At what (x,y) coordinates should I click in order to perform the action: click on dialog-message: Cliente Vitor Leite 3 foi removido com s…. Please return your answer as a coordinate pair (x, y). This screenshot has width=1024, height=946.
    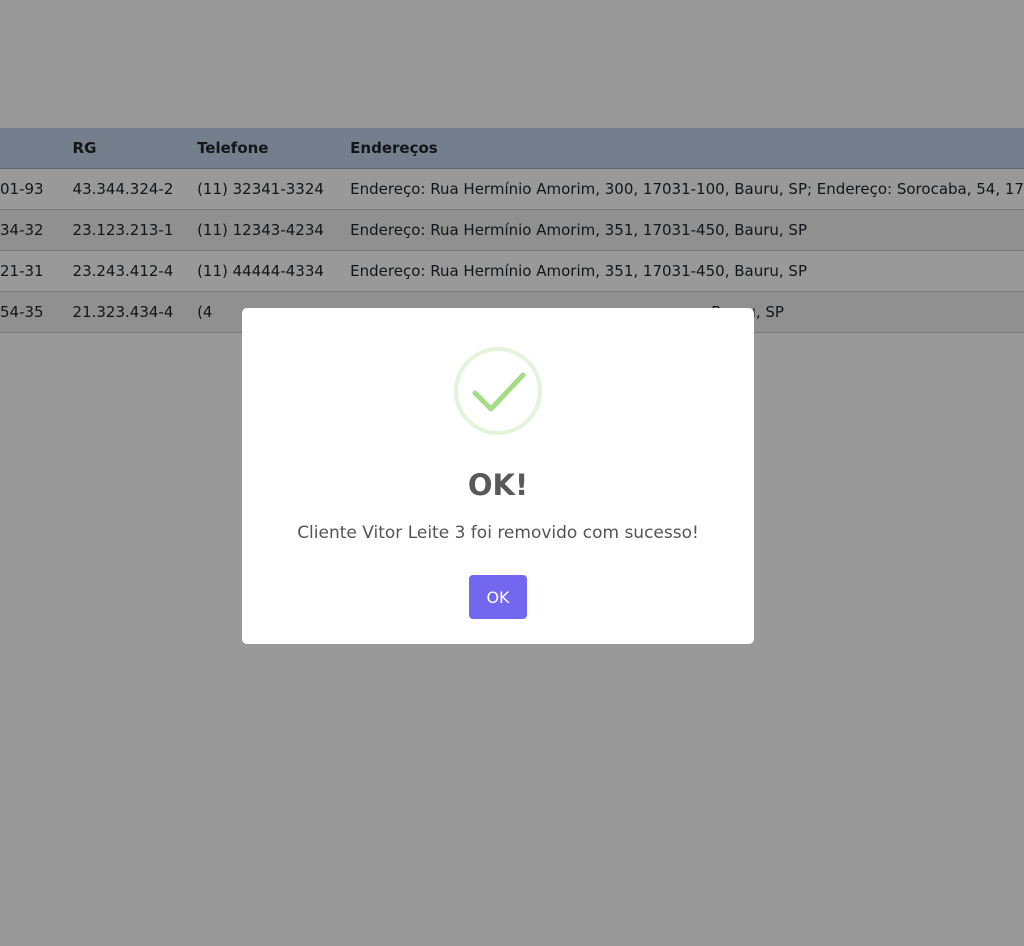
    Looking at the image, I should click on (498, 533).